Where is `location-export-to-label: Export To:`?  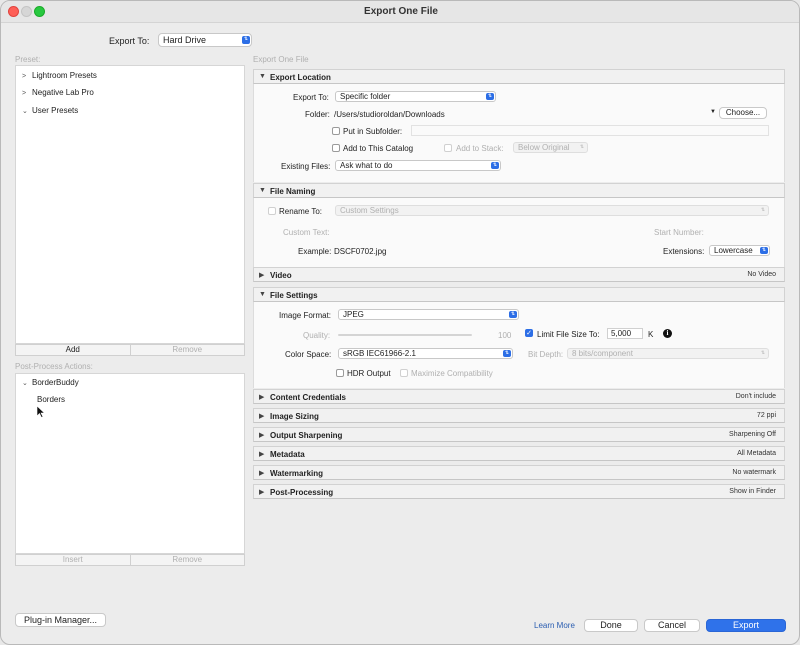 location-export-to-label: Export To: is located at coordinates (311, 97).